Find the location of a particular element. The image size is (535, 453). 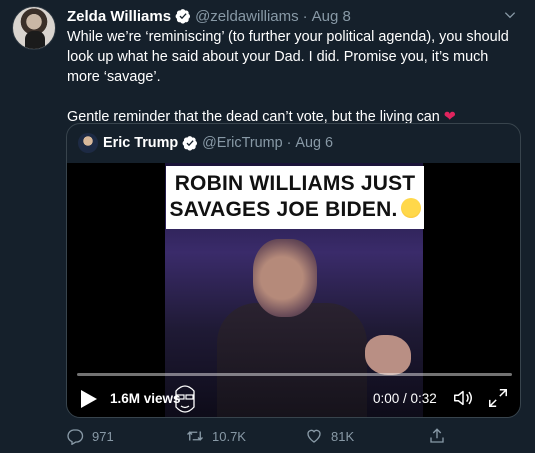

tweet-actions: 971 10.7K 81K is located at coordinates (267, 437).